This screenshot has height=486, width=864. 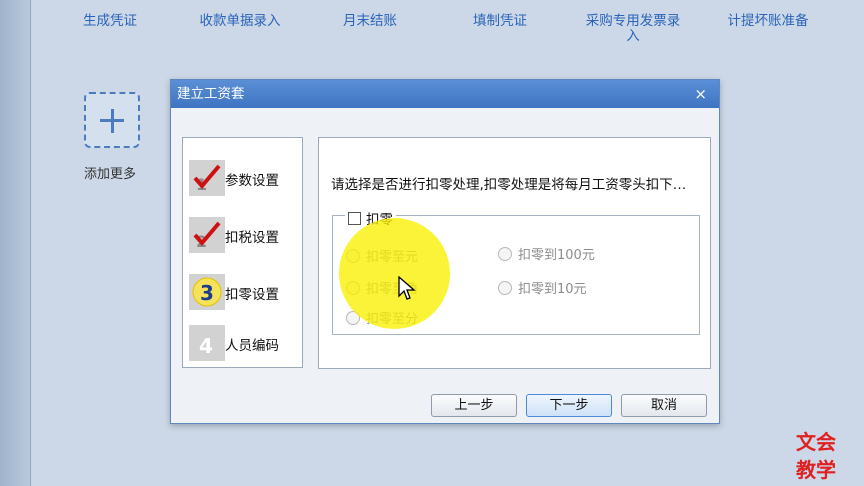 What do you see at coordinates (240, 21) in the screenshot?
I see `shortcut-receipt-entry: 收款单据录入` at bounding box center [240, 21].